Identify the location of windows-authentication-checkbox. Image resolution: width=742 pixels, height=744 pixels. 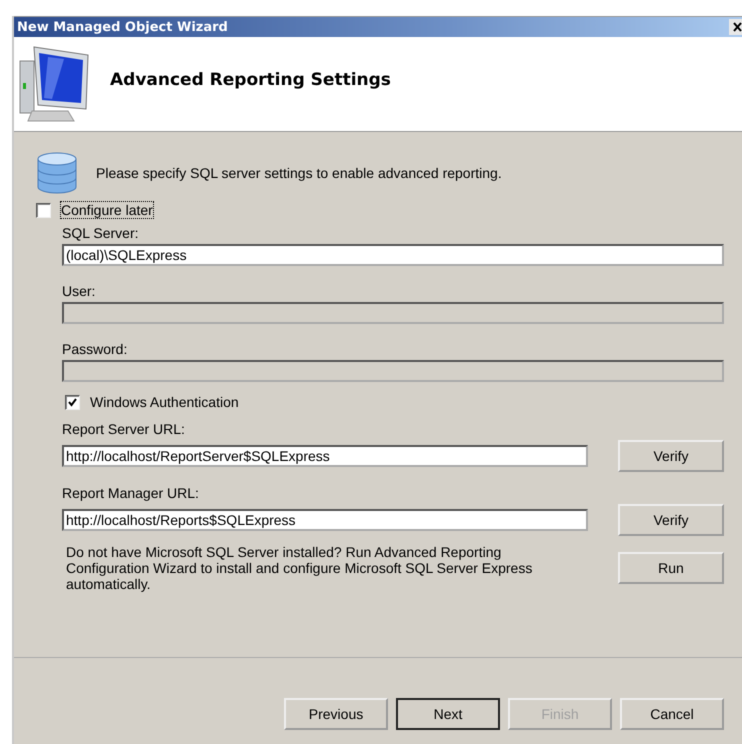
(72, 402).